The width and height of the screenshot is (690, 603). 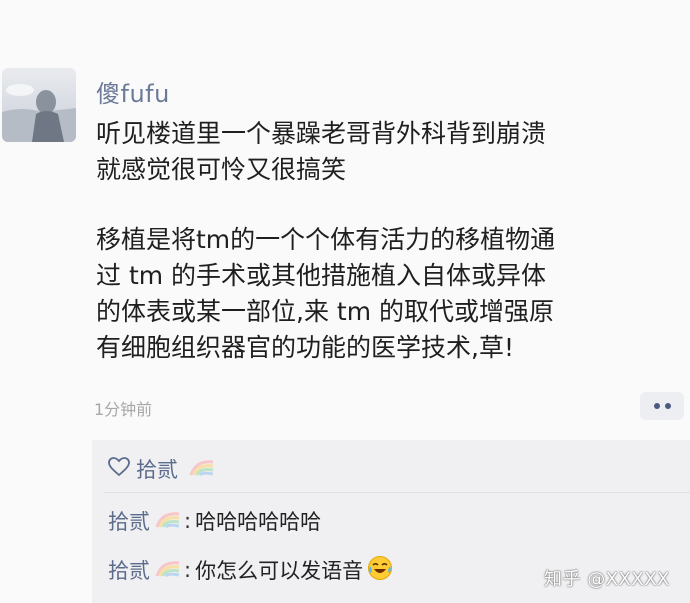 I want to click on likes-row: 拾贰, so click(x=162, y=469).